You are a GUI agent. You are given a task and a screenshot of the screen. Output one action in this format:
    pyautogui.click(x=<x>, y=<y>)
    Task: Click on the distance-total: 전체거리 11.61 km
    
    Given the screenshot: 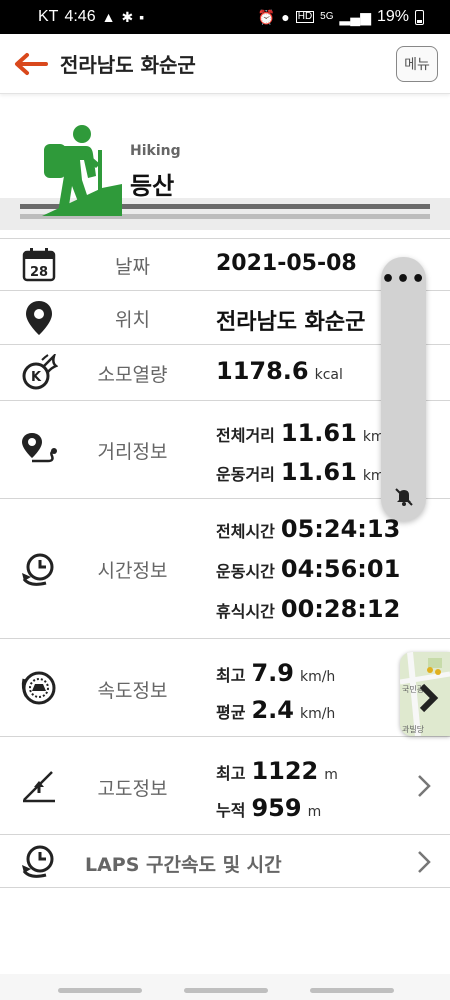 What is the action you would take?
    pyautogui.click(x=300, y=433)
    